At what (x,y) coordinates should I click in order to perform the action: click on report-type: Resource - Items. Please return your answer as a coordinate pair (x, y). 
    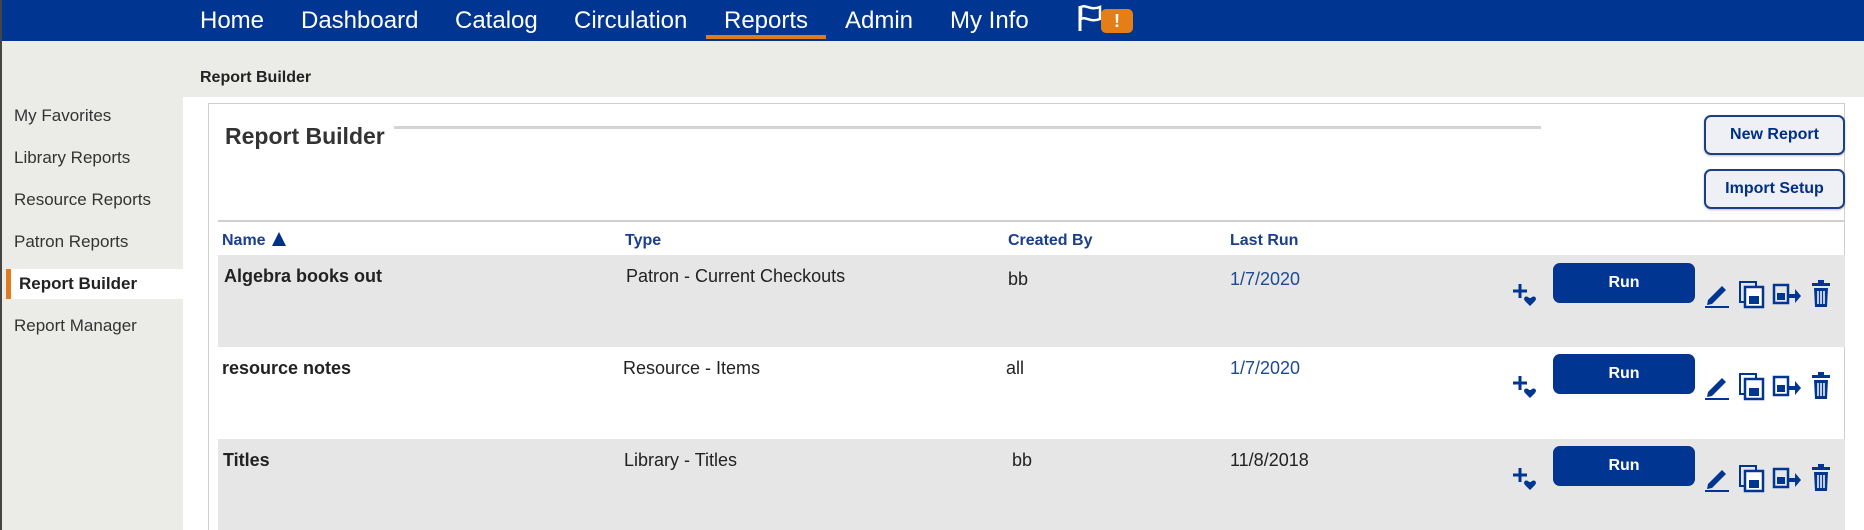
    Looking at the image, I should click on (692, 368).